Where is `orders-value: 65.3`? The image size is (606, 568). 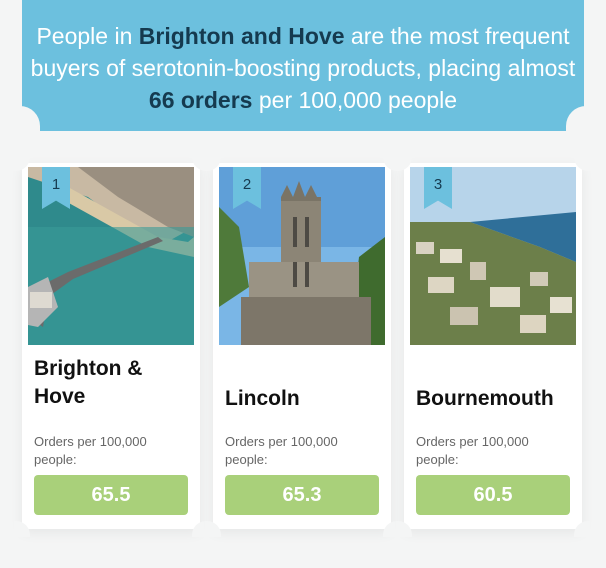 orders-value: 65.3 is located at coordinates (302, 495).